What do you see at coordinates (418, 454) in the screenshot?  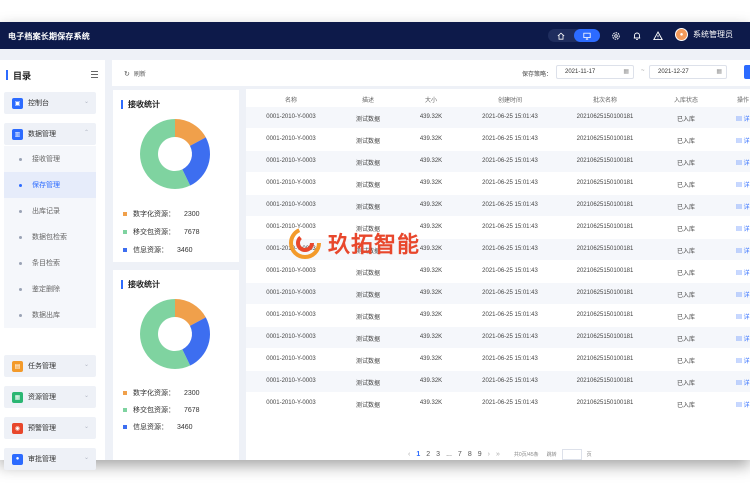 I see `page-button: 1` at bounding box center [418, 454].